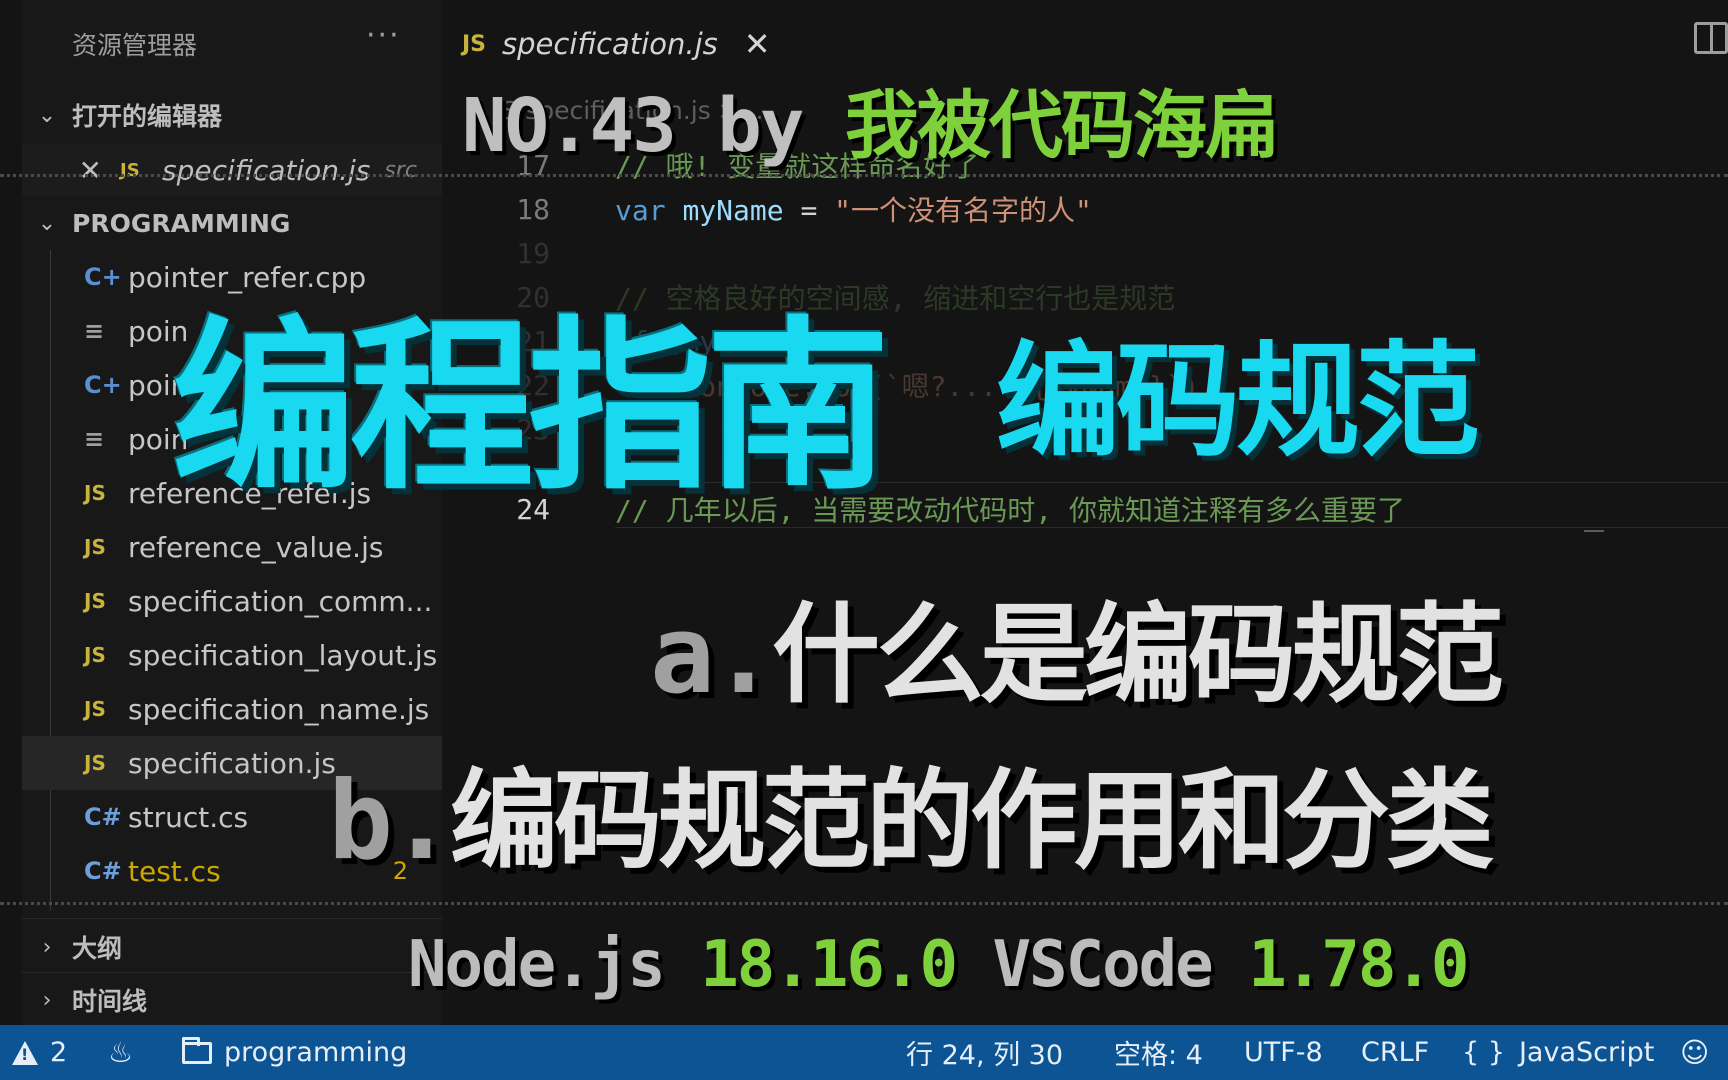  Describe the element at coordinates (39, 1052) in the screenshot. I see `status-problems: 2` at that location.